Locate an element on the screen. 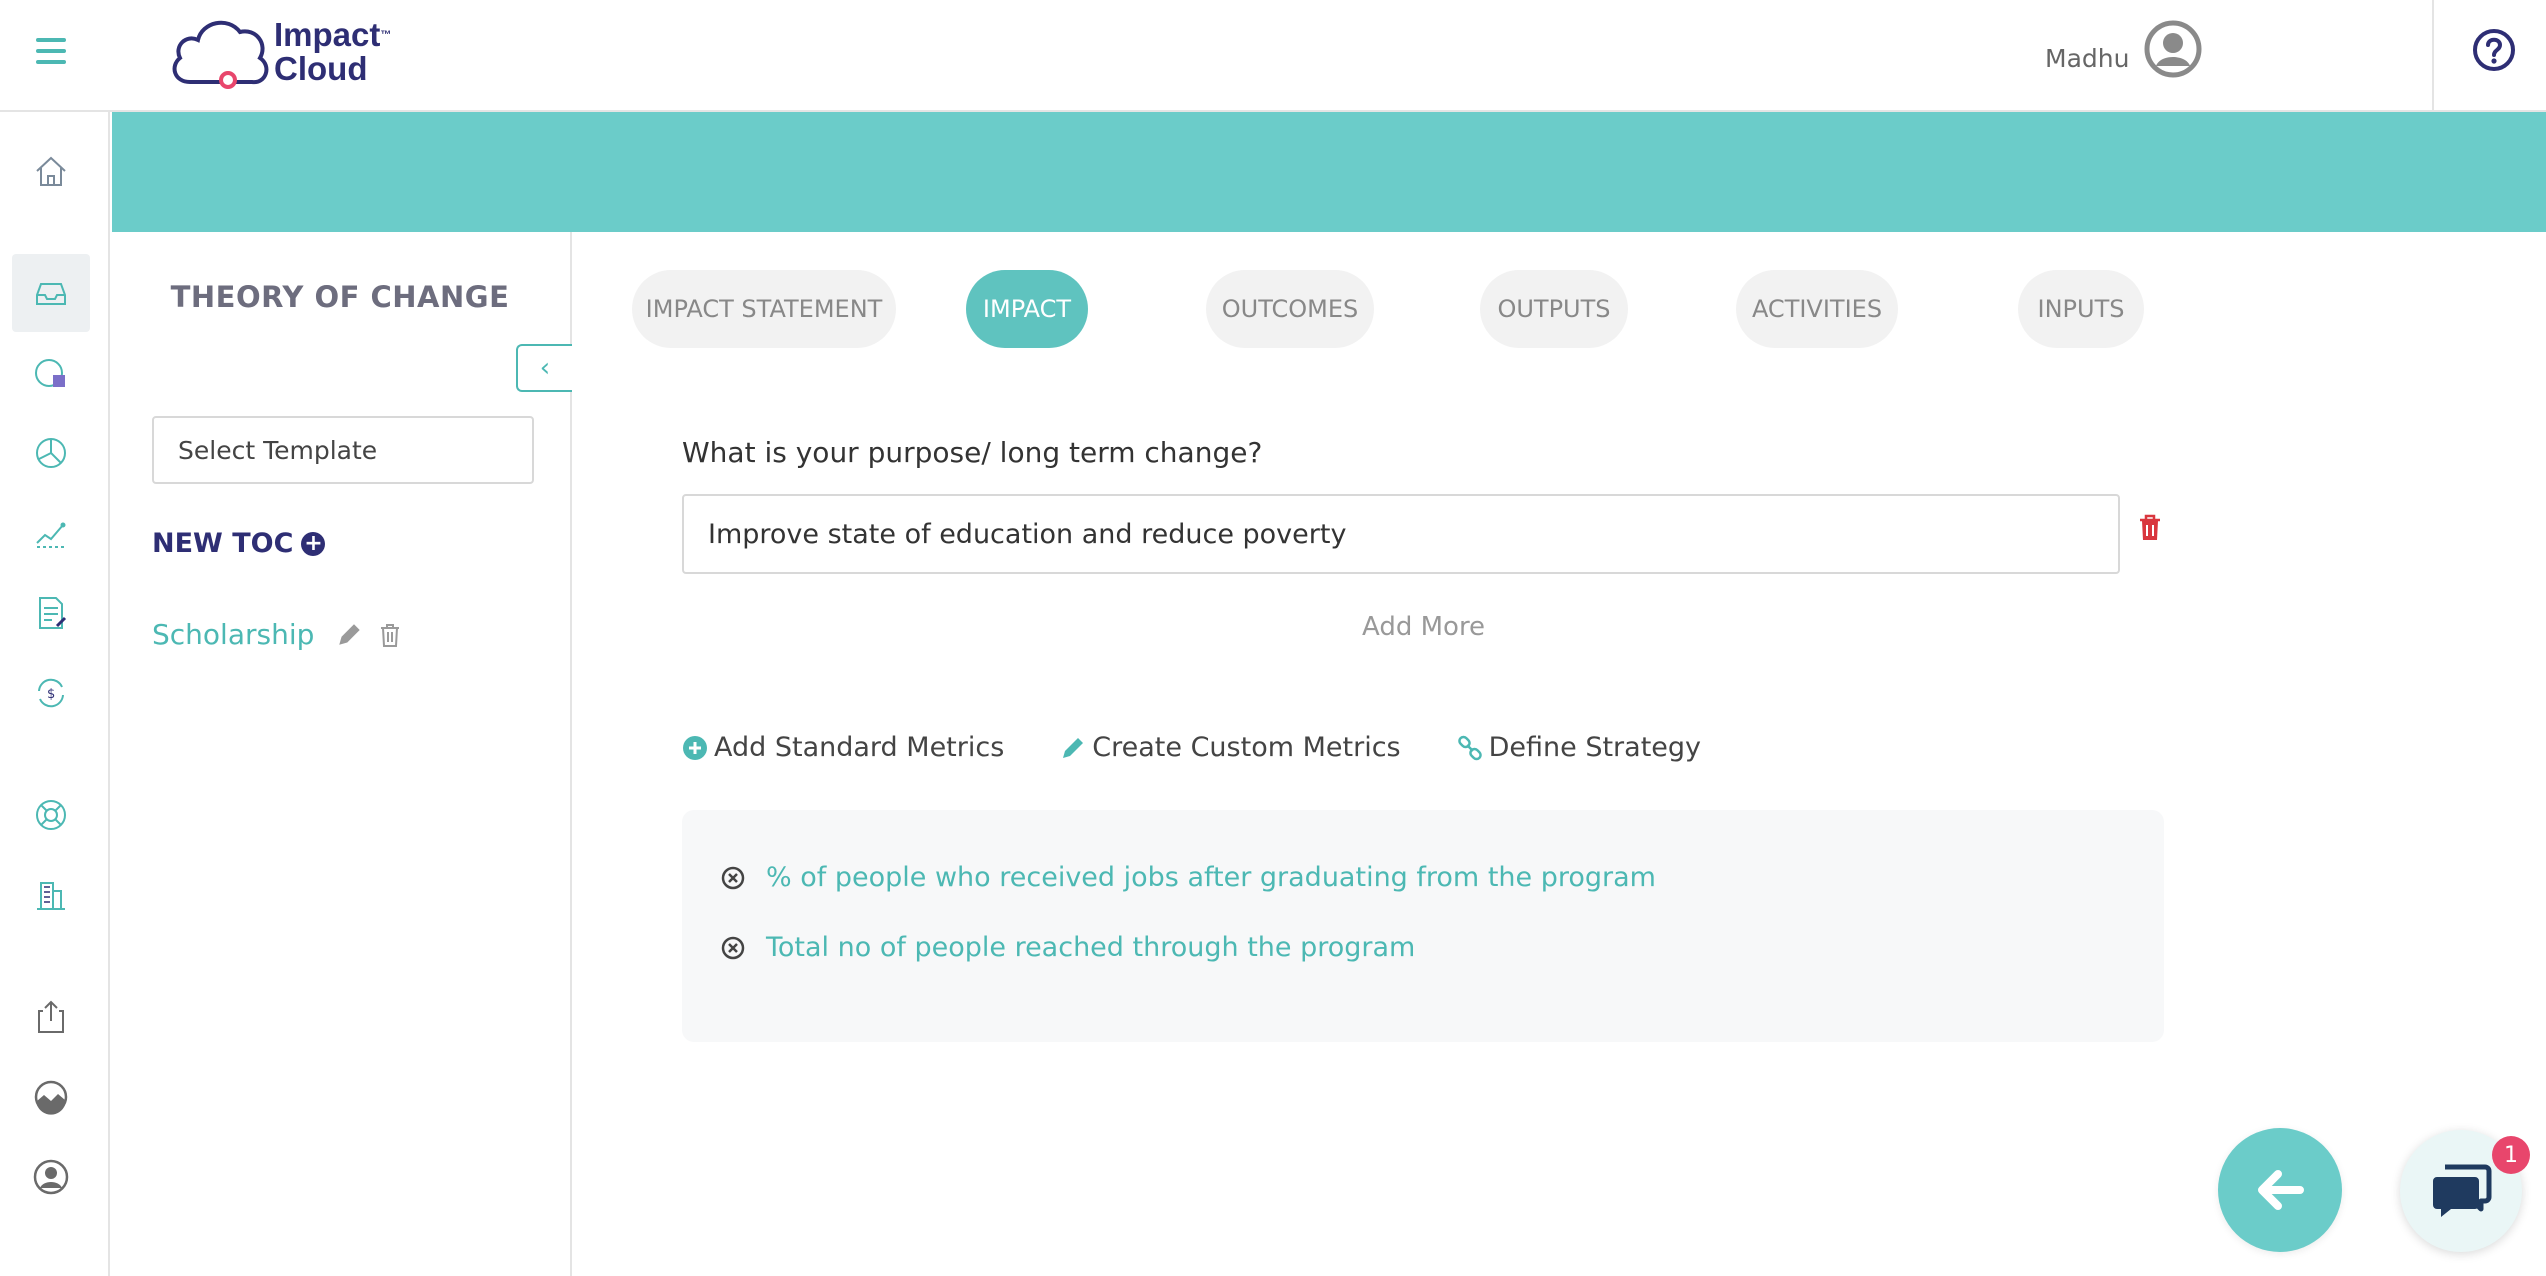 This screenshot has width=2546, height=1276. left-nav-rail: $ is located at coordinates (55, 694).